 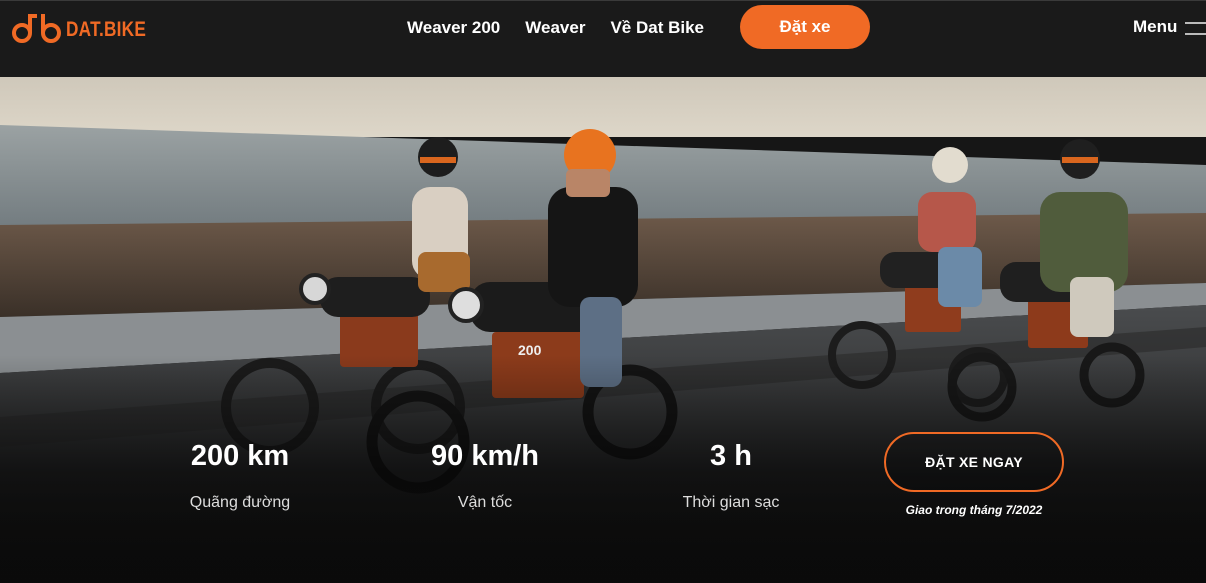 What do you see at coordinates (485, 476) in the screenshot?
I see `stat-speed: 90 km/h Vận tốc` at bounding box center [485, 476].